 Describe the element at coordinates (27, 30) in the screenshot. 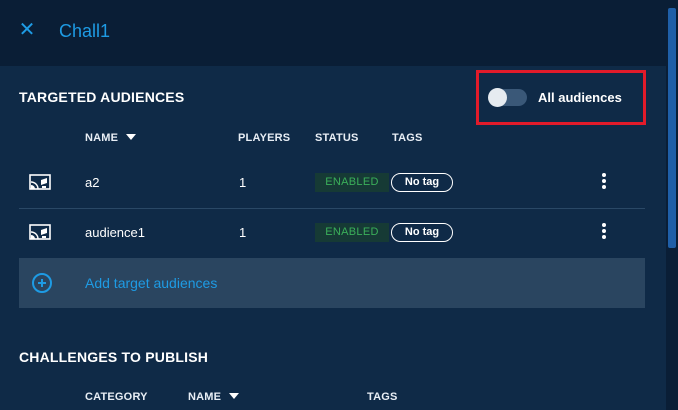

I see `close-icon: ✕` at that location.